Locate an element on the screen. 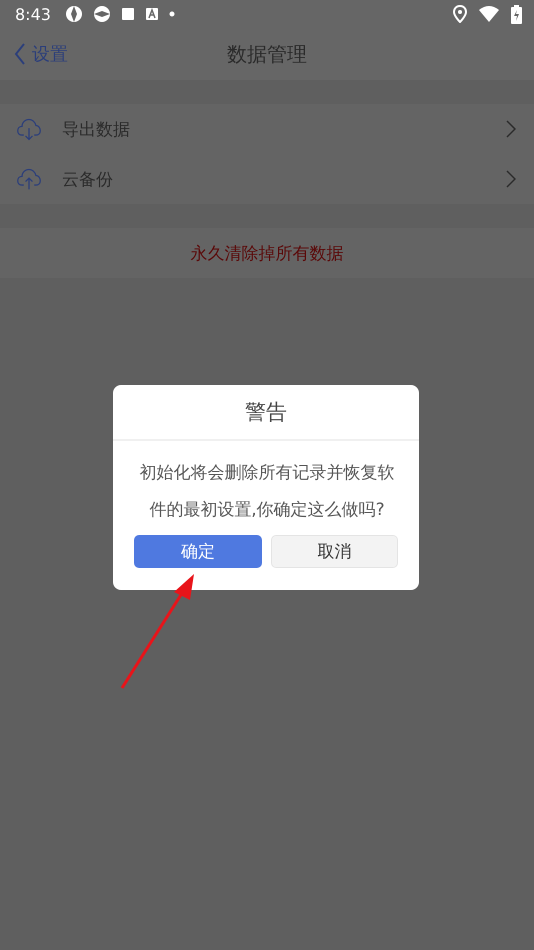  chevron-left-icon is located at coordinates (20, 54).